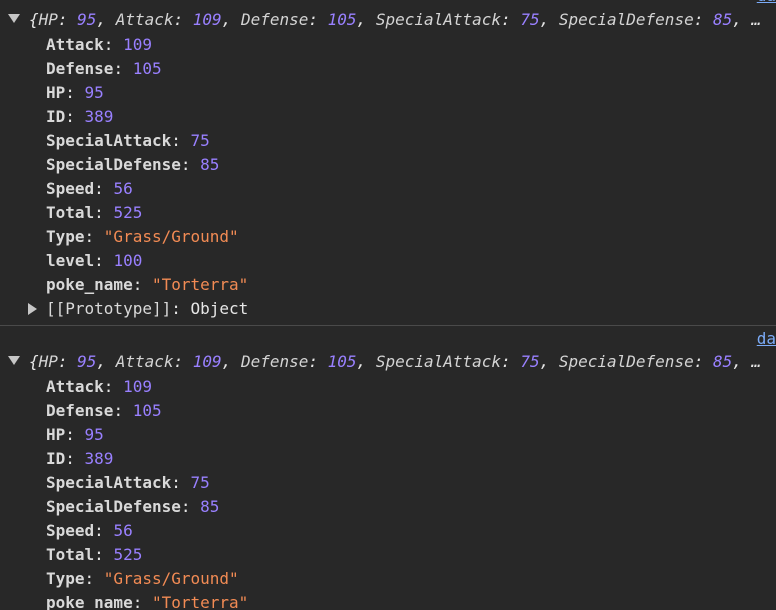 Image resolution: width=776 pixels, height=610 pixels. Describe the element at coordinates (109, 308) in the screenshot. I see `prototype-key: [[Prototype]]` at that location.